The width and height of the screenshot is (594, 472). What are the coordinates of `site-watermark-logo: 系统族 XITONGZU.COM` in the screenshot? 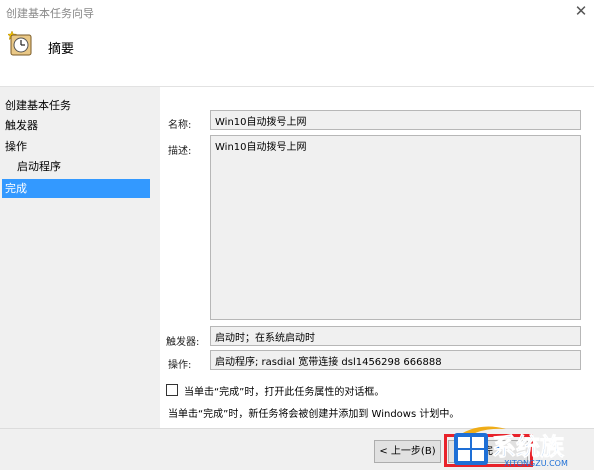 It's located at (520, 443).